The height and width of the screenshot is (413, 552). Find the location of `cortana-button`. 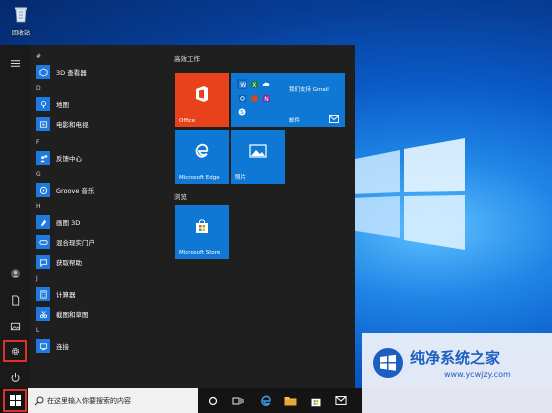

cortana-button is located at coordinates (212, 400).